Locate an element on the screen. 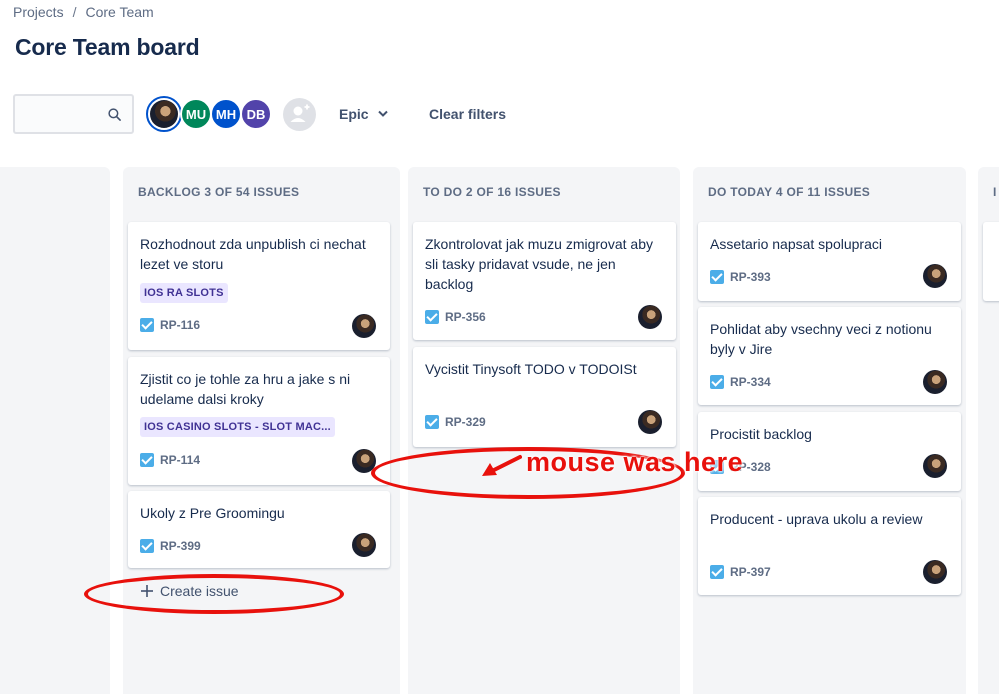  issue-key: RP-397 is located at coordinates (740, 572).